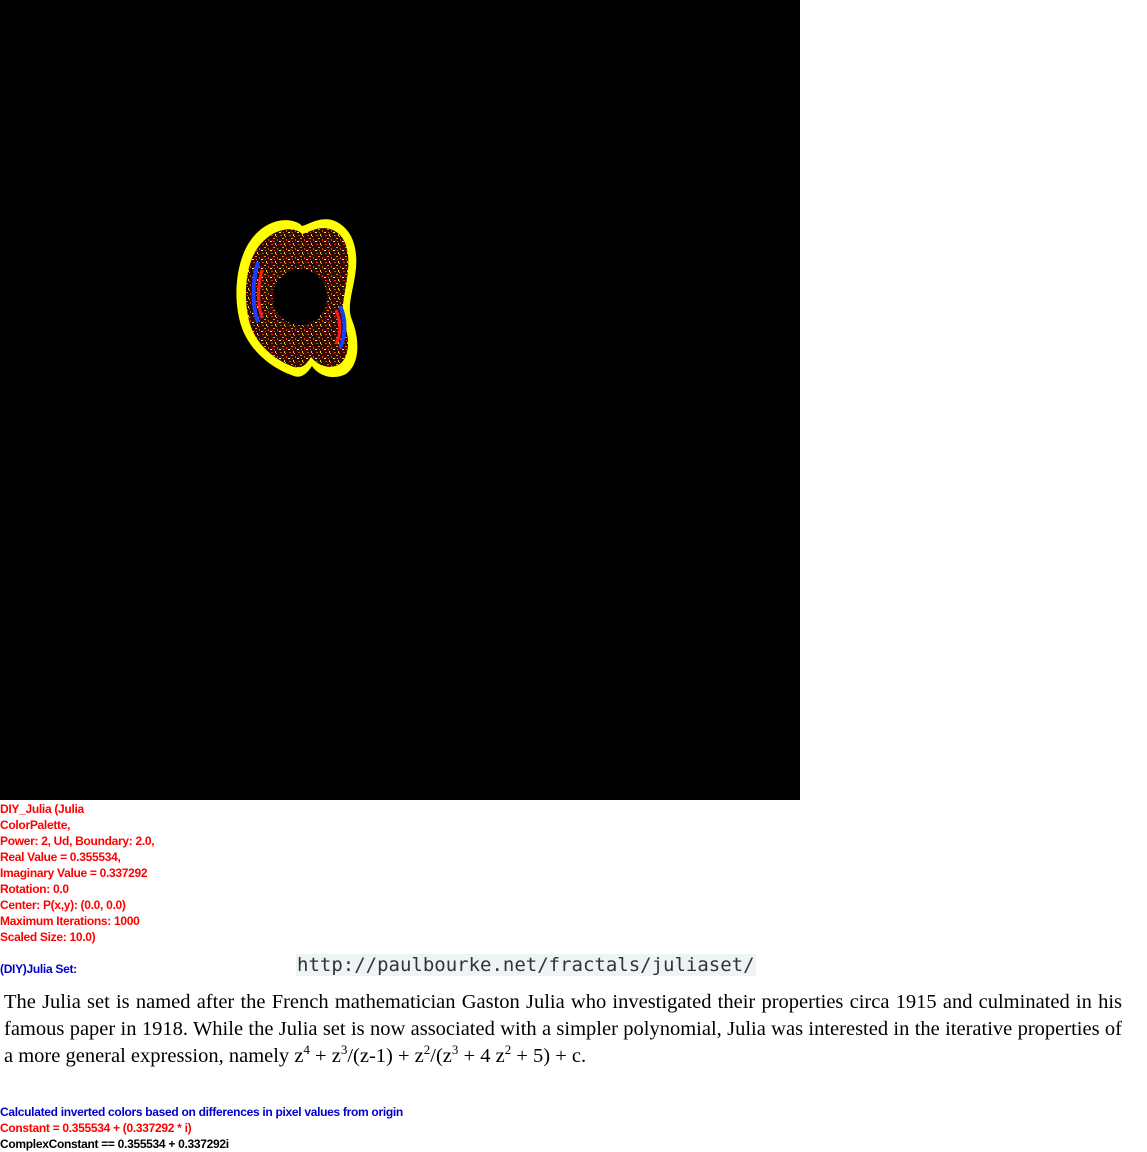 The width and height of the screenshot is (1147, 1152). What do you see at coordinates (77, 841) in the screenshot?
I see `param-line: Power: 2, Ud, Boundary: 2.0,` at bounding box center [77, 841].